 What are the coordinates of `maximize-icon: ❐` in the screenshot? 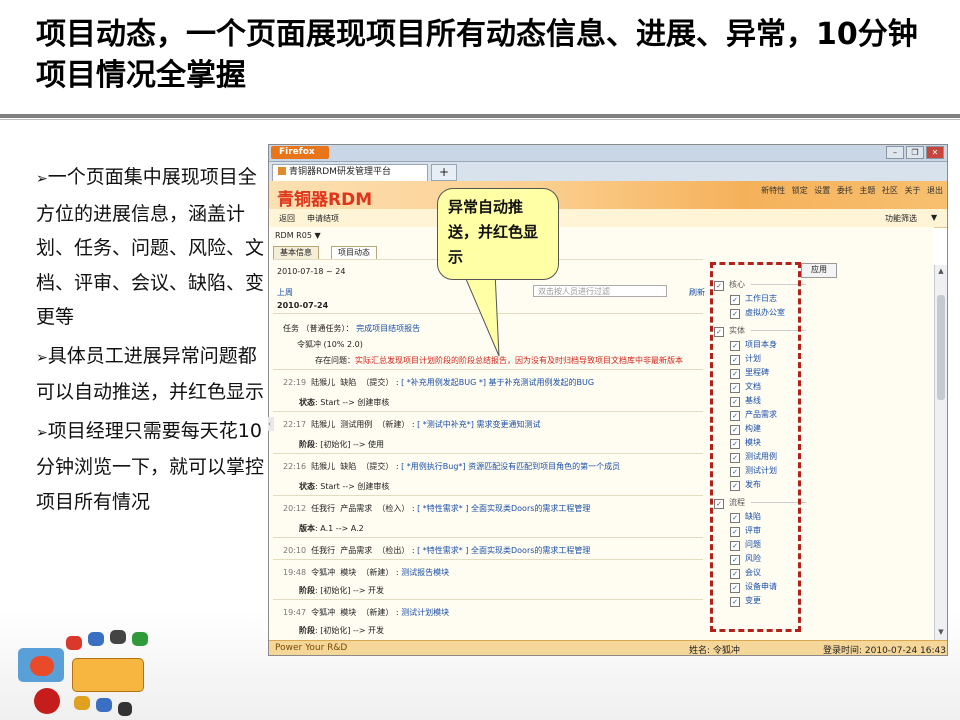 It's located at (915, 152).